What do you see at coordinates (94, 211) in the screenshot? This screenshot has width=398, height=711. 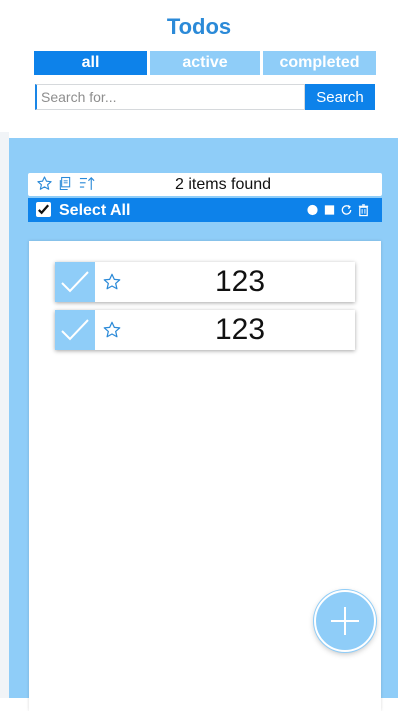 I see `select-all-label: Select All` at bounding box center [94, 211].